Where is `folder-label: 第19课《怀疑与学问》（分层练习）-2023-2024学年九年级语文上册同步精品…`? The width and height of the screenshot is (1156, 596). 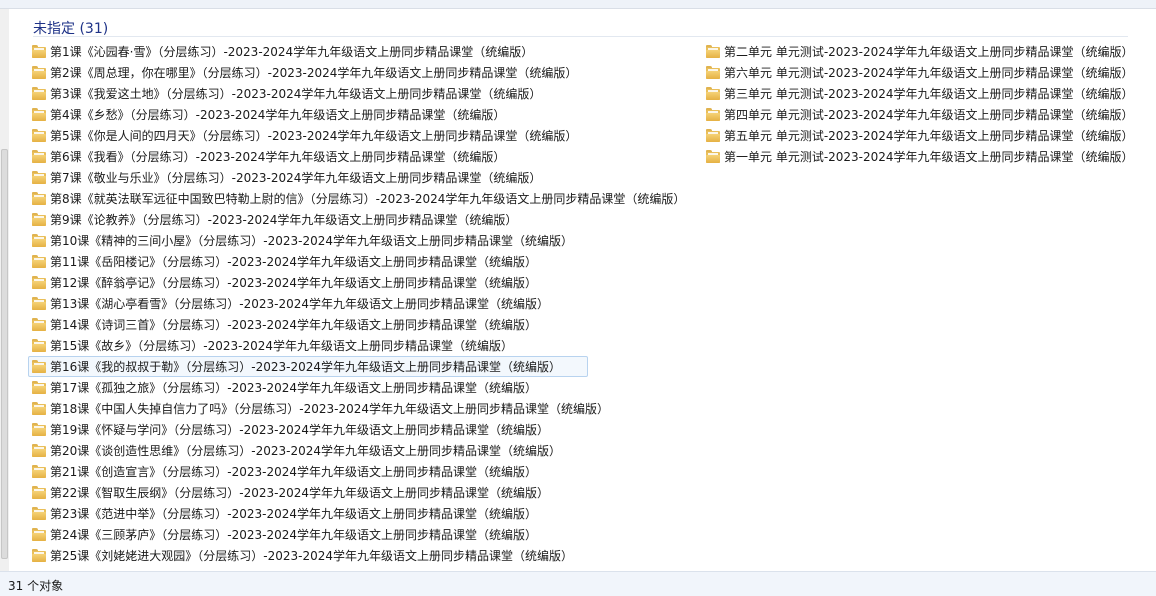
folder-label: 第19课《怀疑与学问》（分层练习）-2023-2024学年九年级语文上册同步精品… is located at coordinates (300, 429).